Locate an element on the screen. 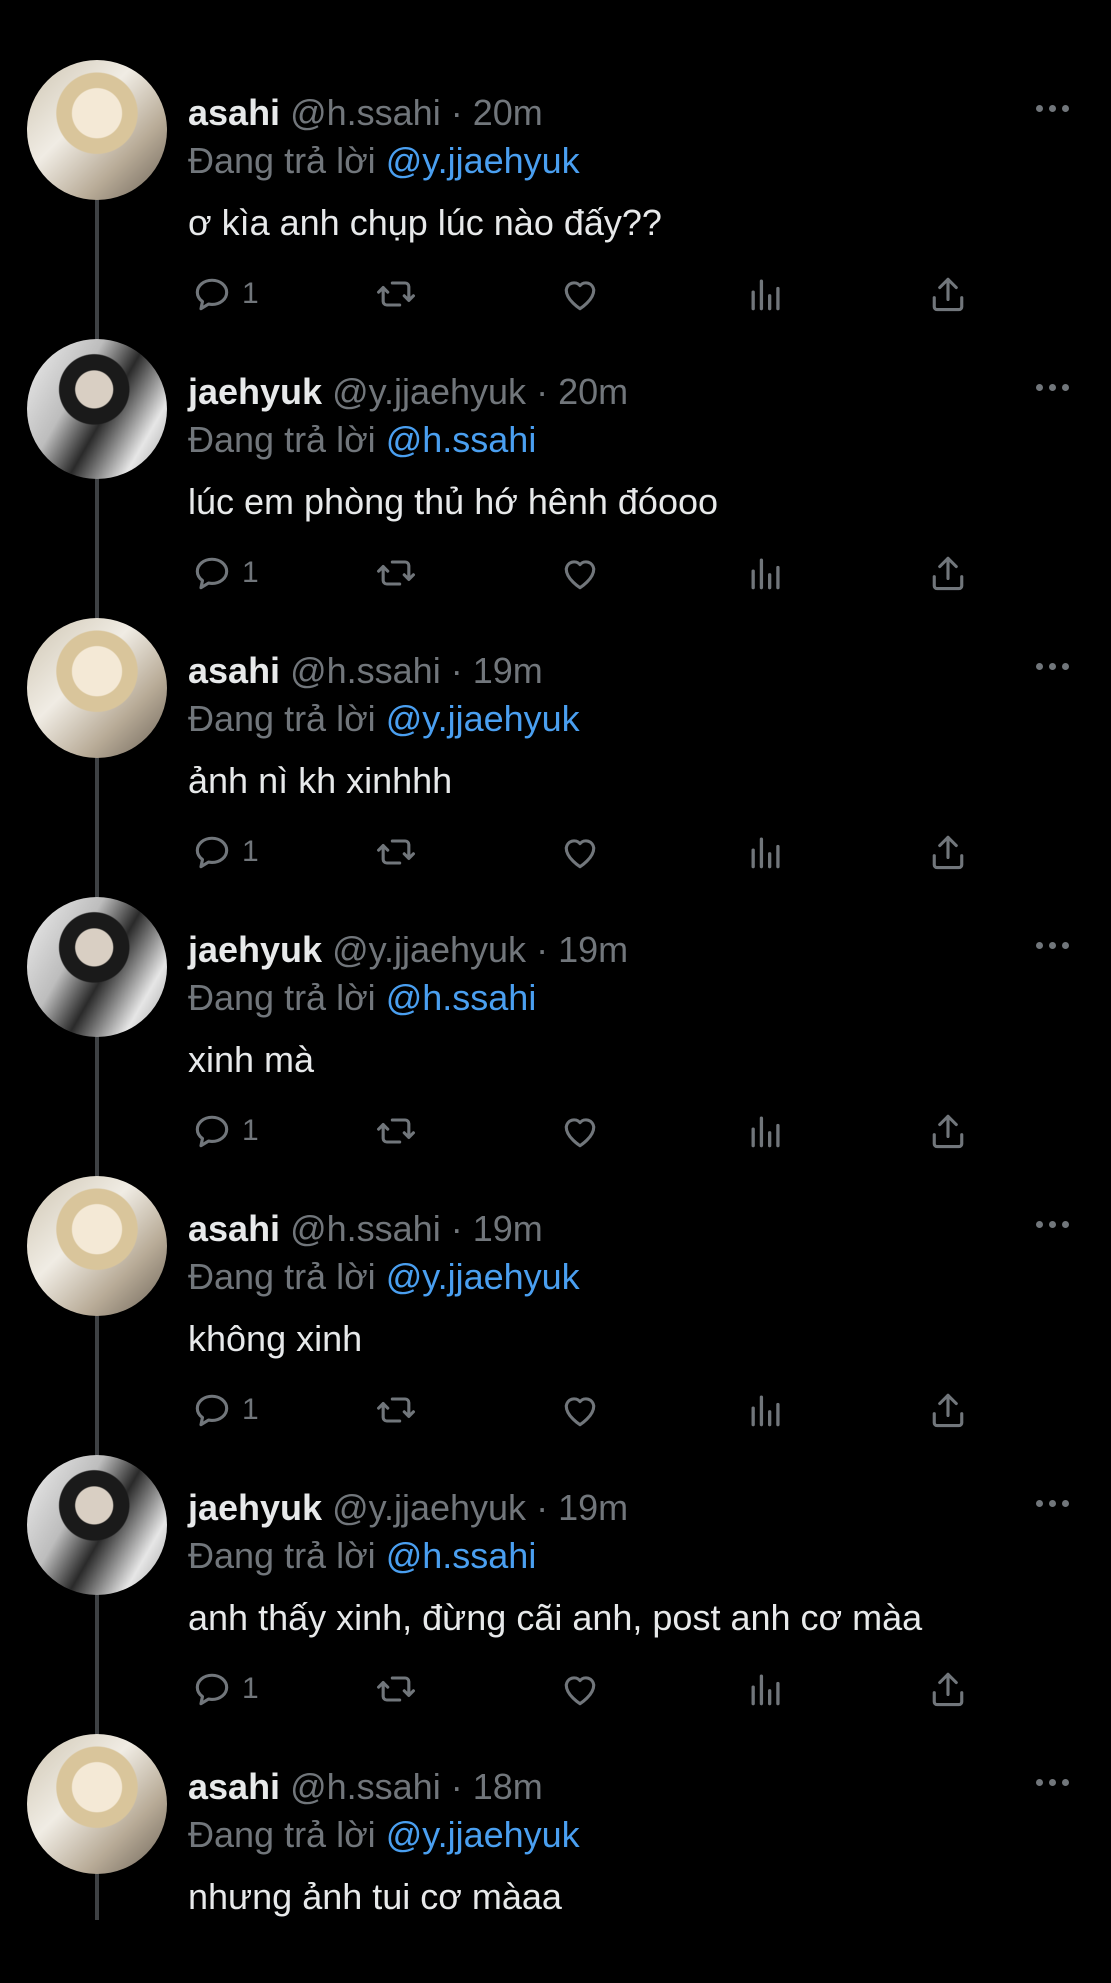 This screenshot has width=1111, height=1983. timestamp: 18m is located at coordinates (508, 1786).